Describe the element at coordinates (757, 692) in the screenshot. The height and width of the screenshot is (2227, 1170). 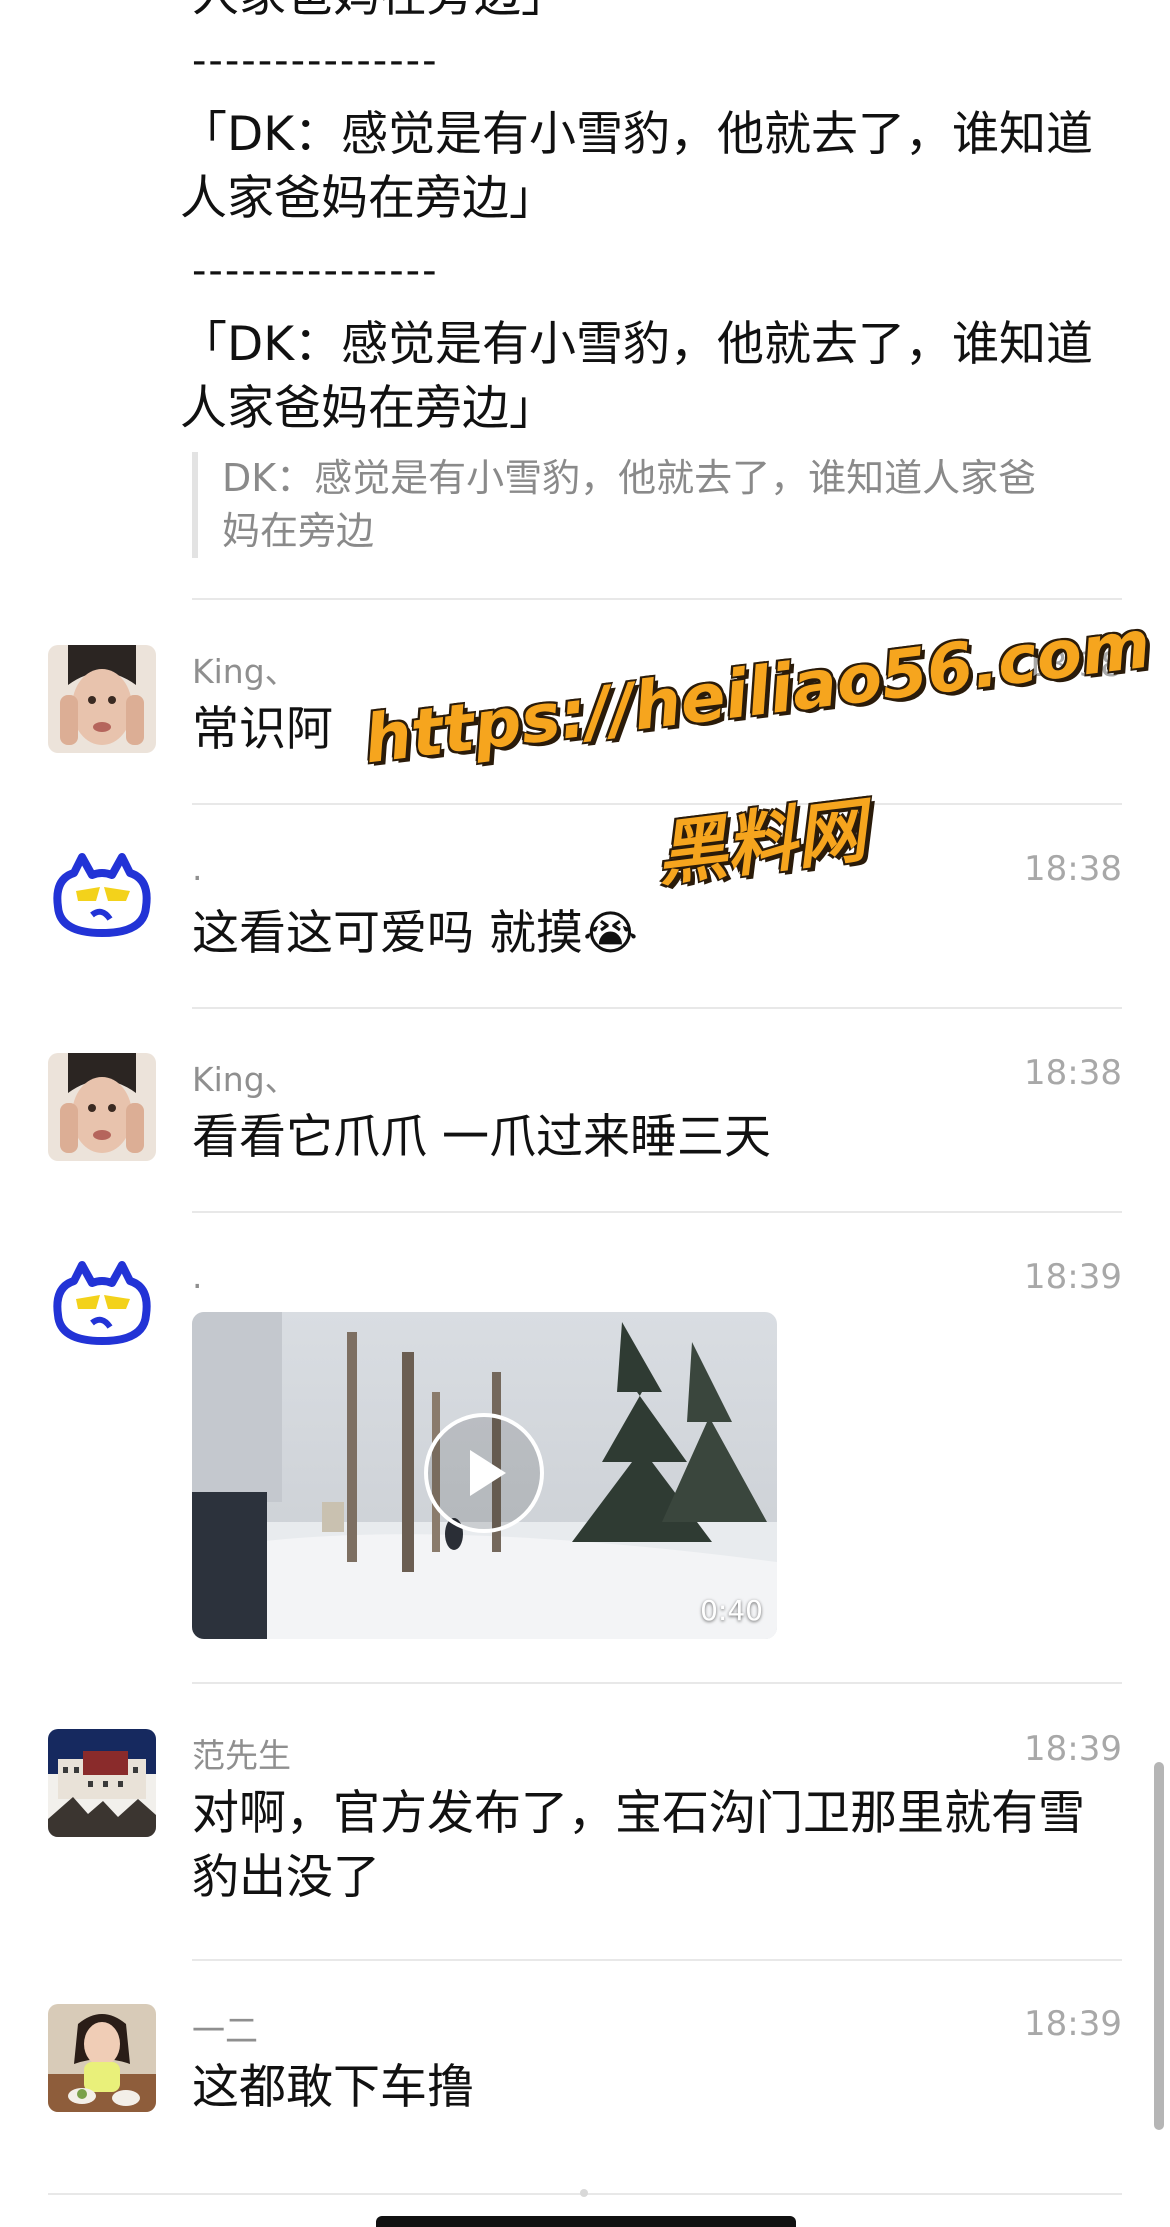
I see `watermark-url: https://heiliao56.com` at that location.